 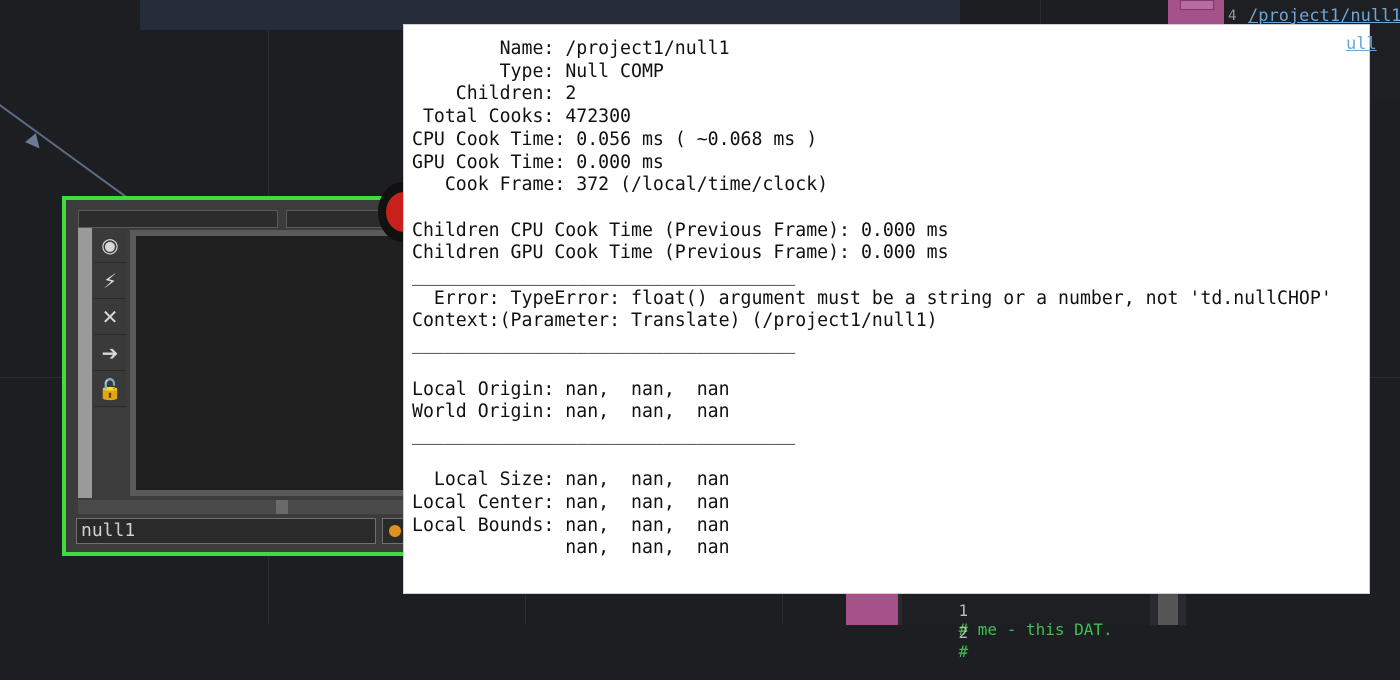 What do you see at coordinates (110, 281) in the screenshot?
I see `bypass-icon: ⚡` at bounding box center [110, 281].